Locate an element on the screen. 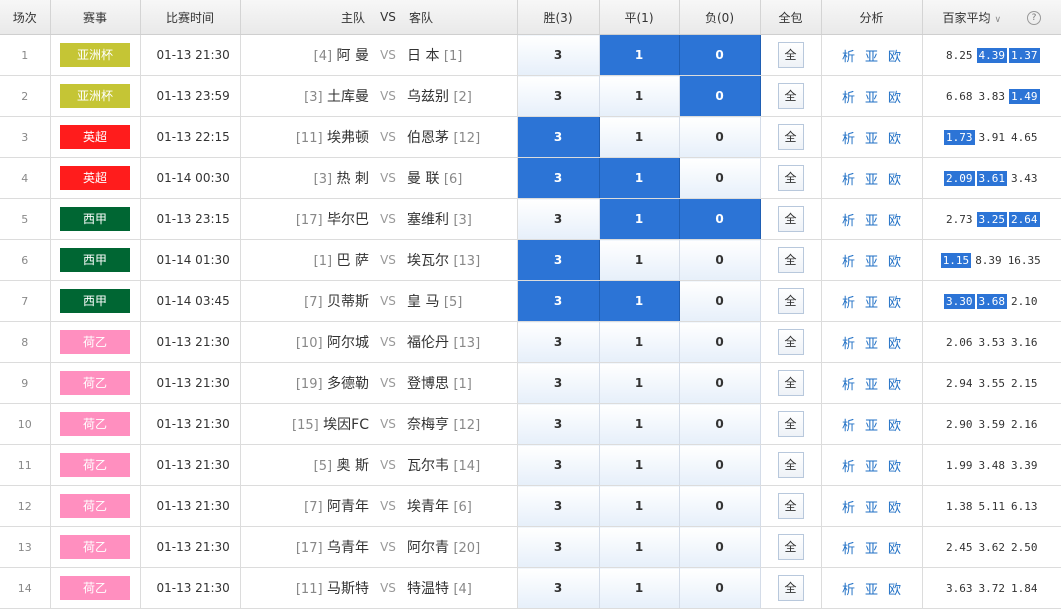  away-team: 奈梅亨 [12] is located at coordinates (461, 424).